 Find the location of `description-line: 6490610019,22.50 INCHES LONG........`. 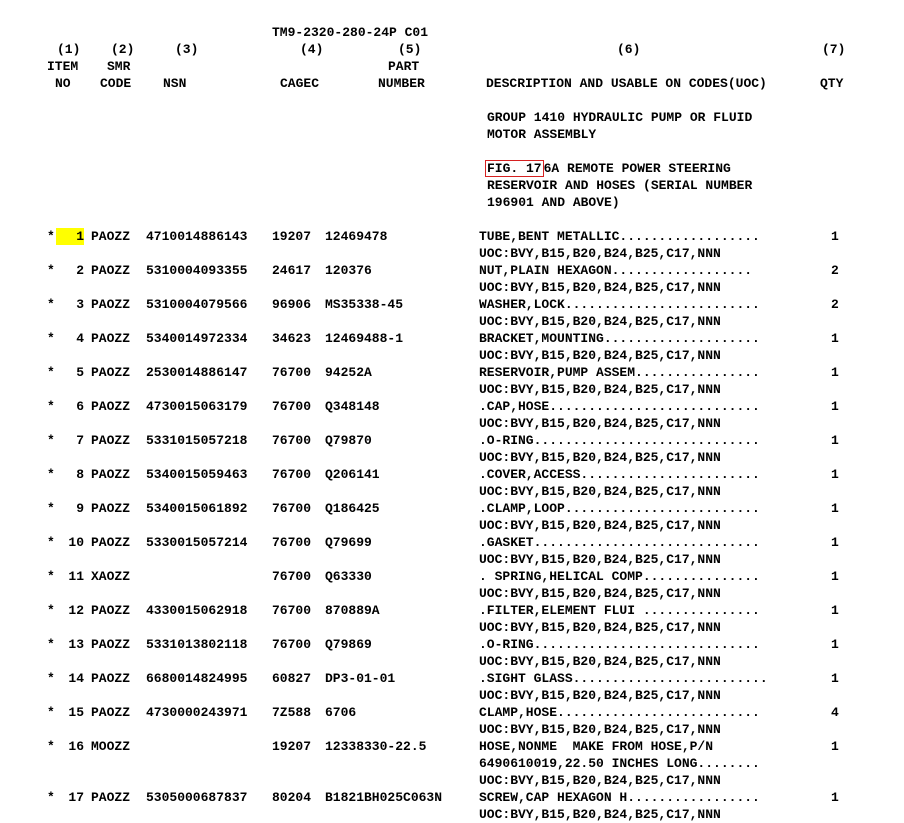

description-line: 6490610019,22.50 INCHES LONG........ is located at coordinates (619, 763).